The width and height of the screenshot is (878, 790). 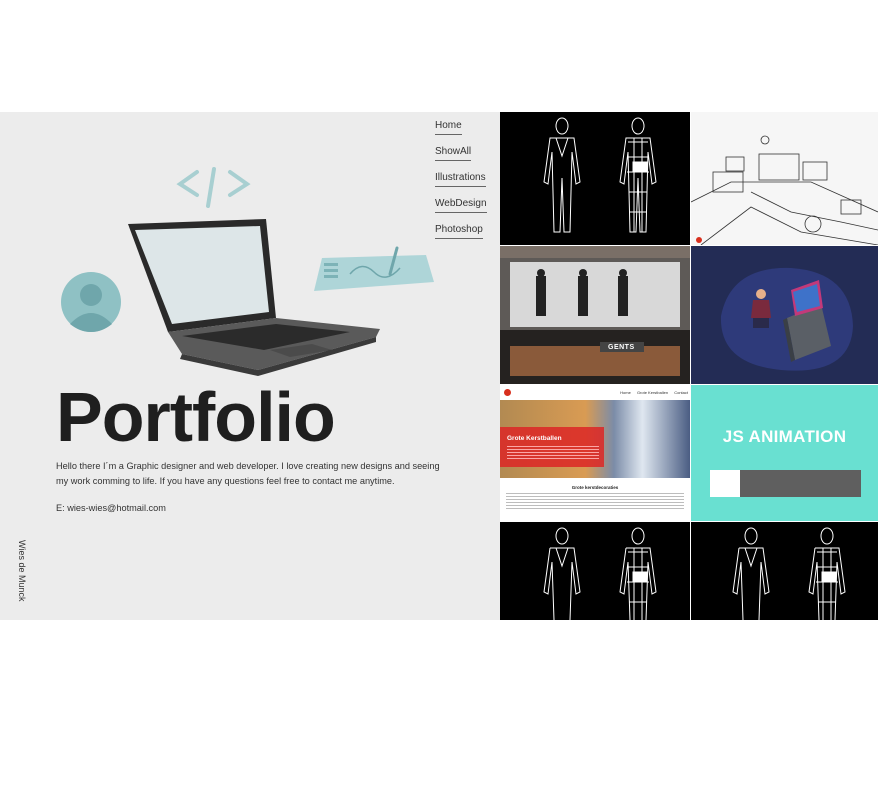 What do you see at coordinates (254, 297) in the screenshot?
I see `laptop-icon` at bounding box center [254, 297].